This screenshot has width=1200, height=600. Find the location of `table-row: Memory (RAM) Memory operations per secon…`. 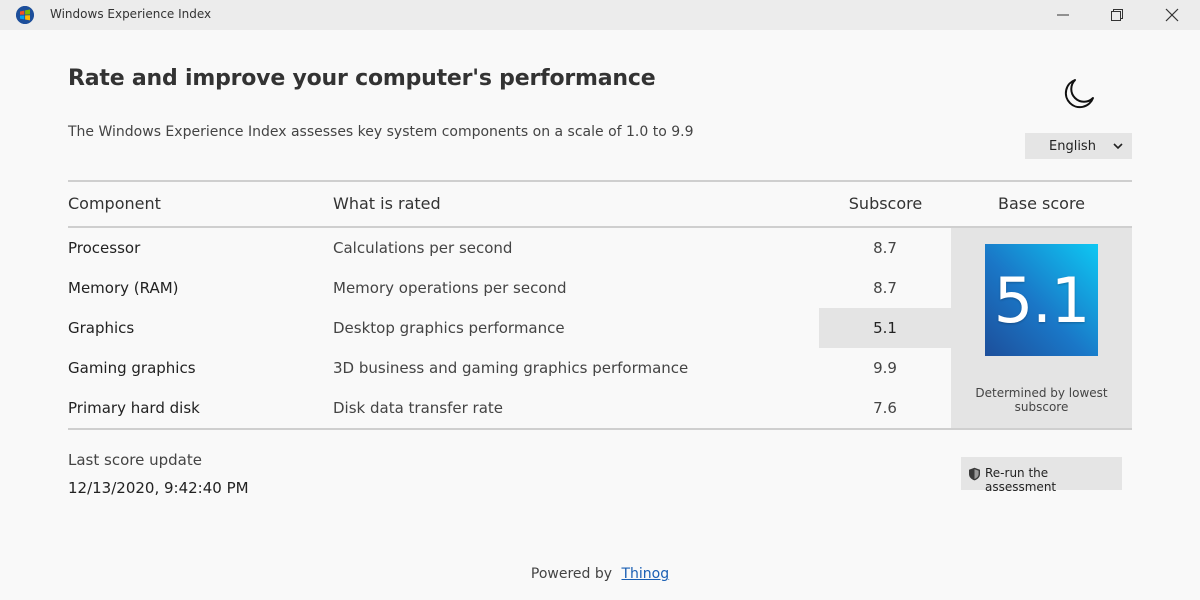

table-row: Memory (RAM) Memory operations per secon… is located at coordinates (509, 288).